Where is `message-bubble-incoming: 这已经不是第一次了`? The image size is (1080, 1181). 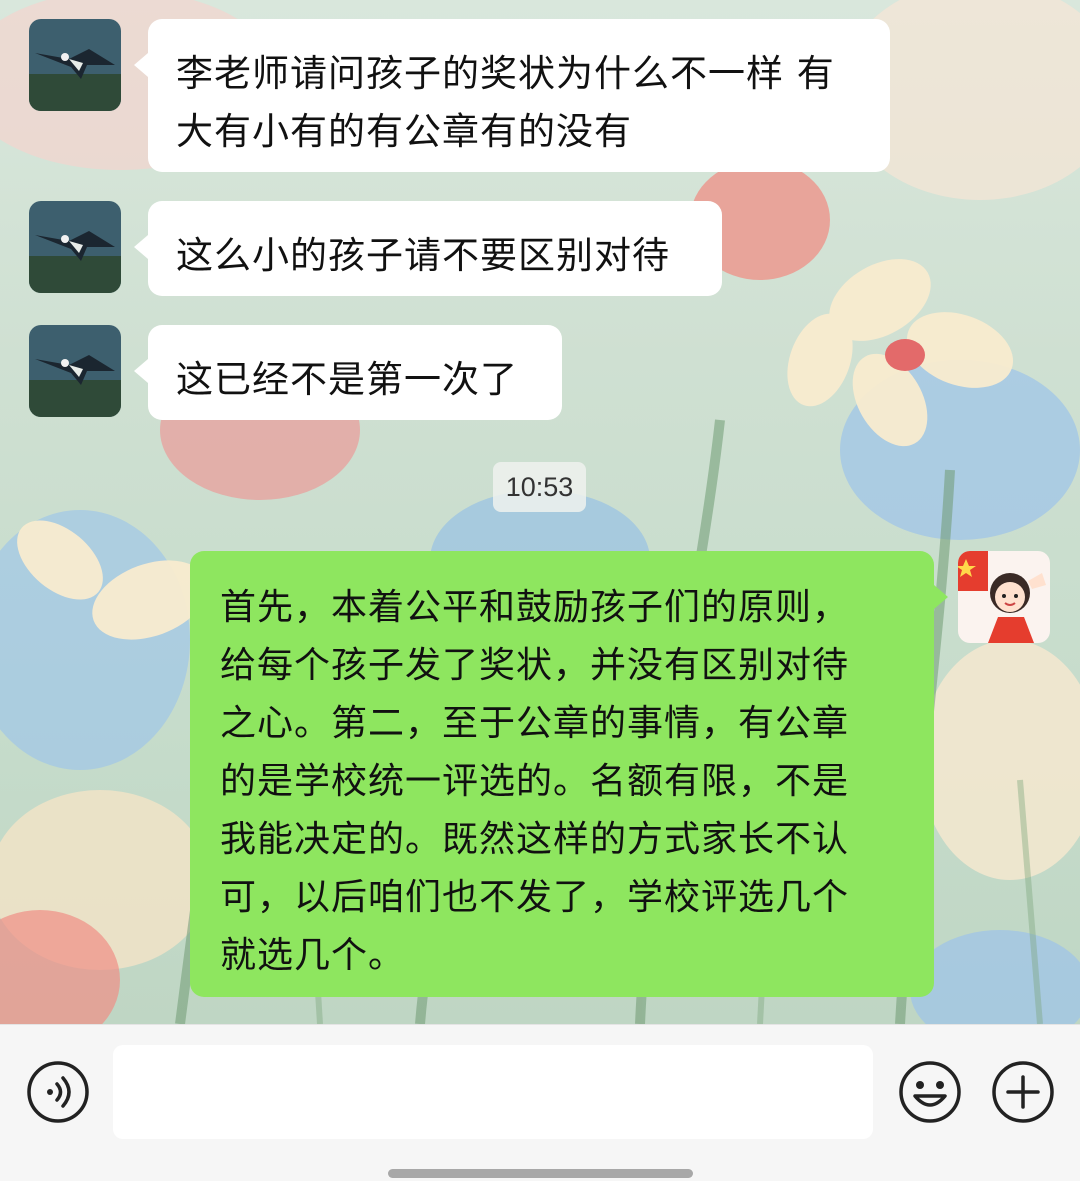 message-bubble-incoming: 这已经不是第一次了 is located at coordinates (348, 372).